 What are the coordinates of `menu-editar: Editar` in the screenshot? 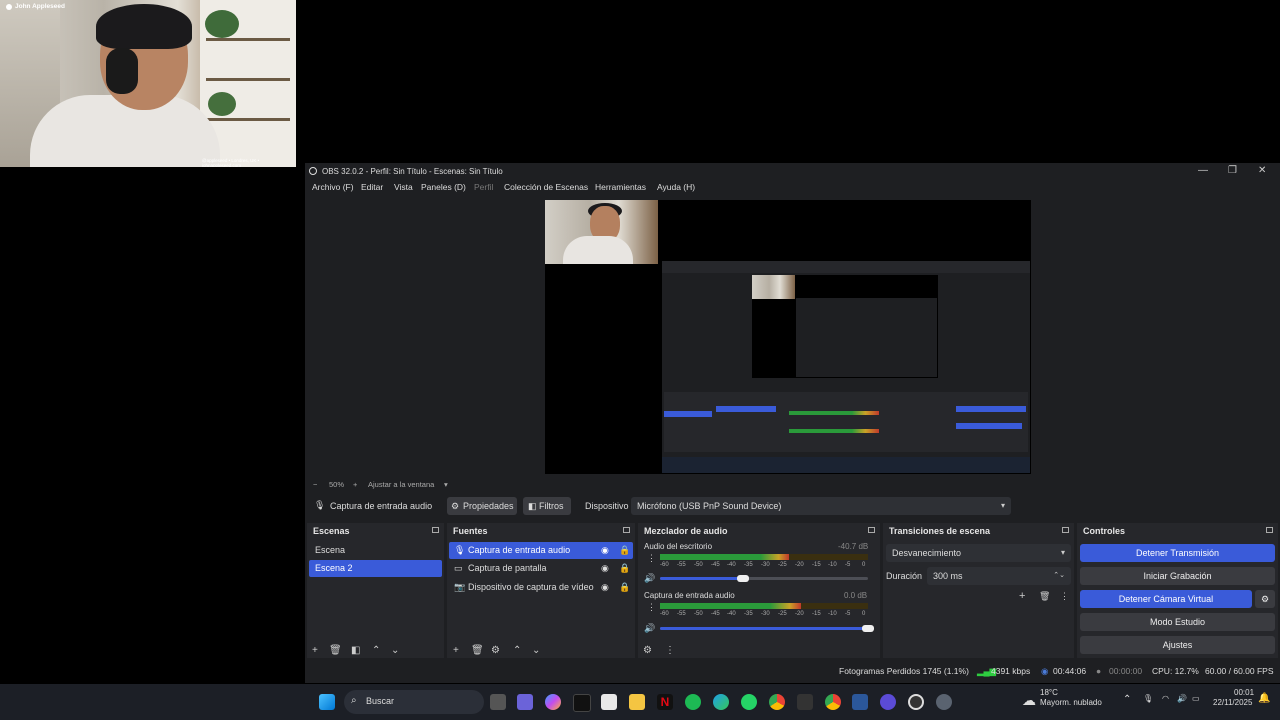 It's located at (372, 187).